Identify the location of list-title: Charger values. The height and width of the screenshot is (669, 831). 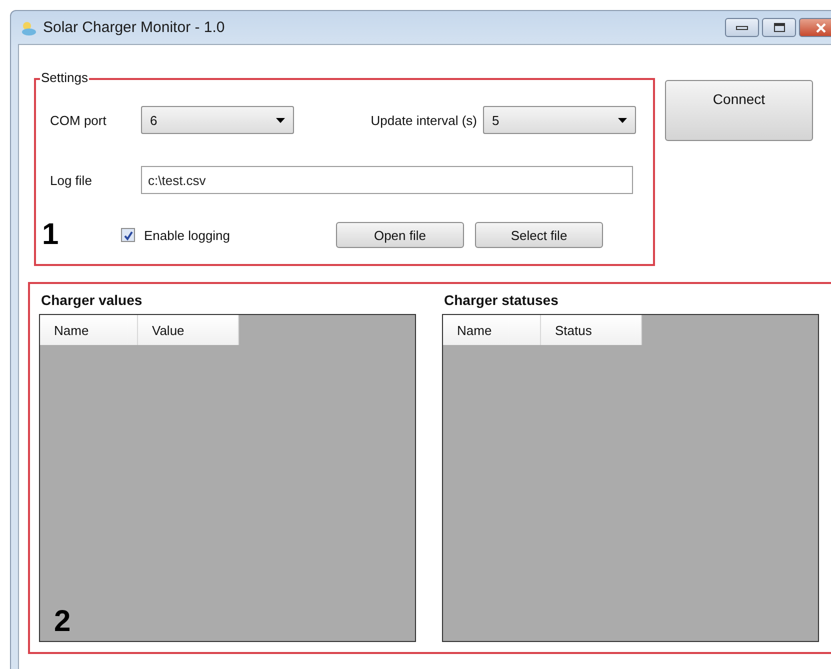
(92, 301).